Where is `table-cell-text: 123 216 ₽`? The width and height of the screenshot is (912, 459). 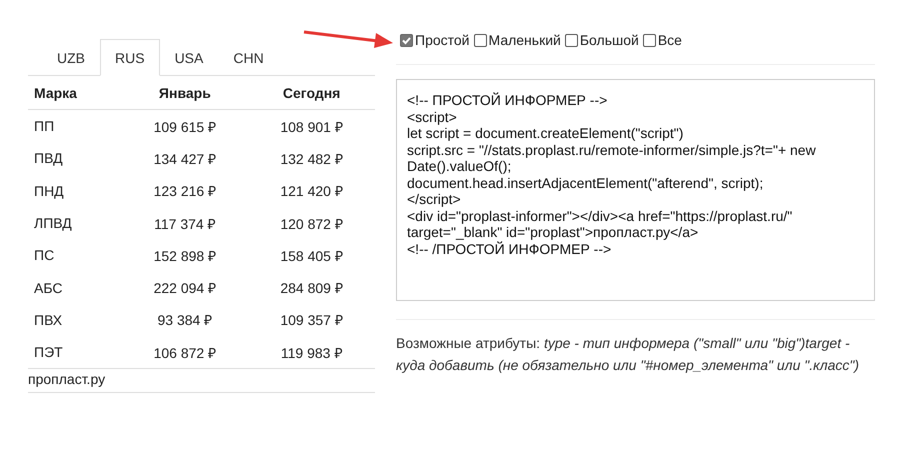 table-cell-text: 123 216 ₽ is located at coordinates (185, 192).